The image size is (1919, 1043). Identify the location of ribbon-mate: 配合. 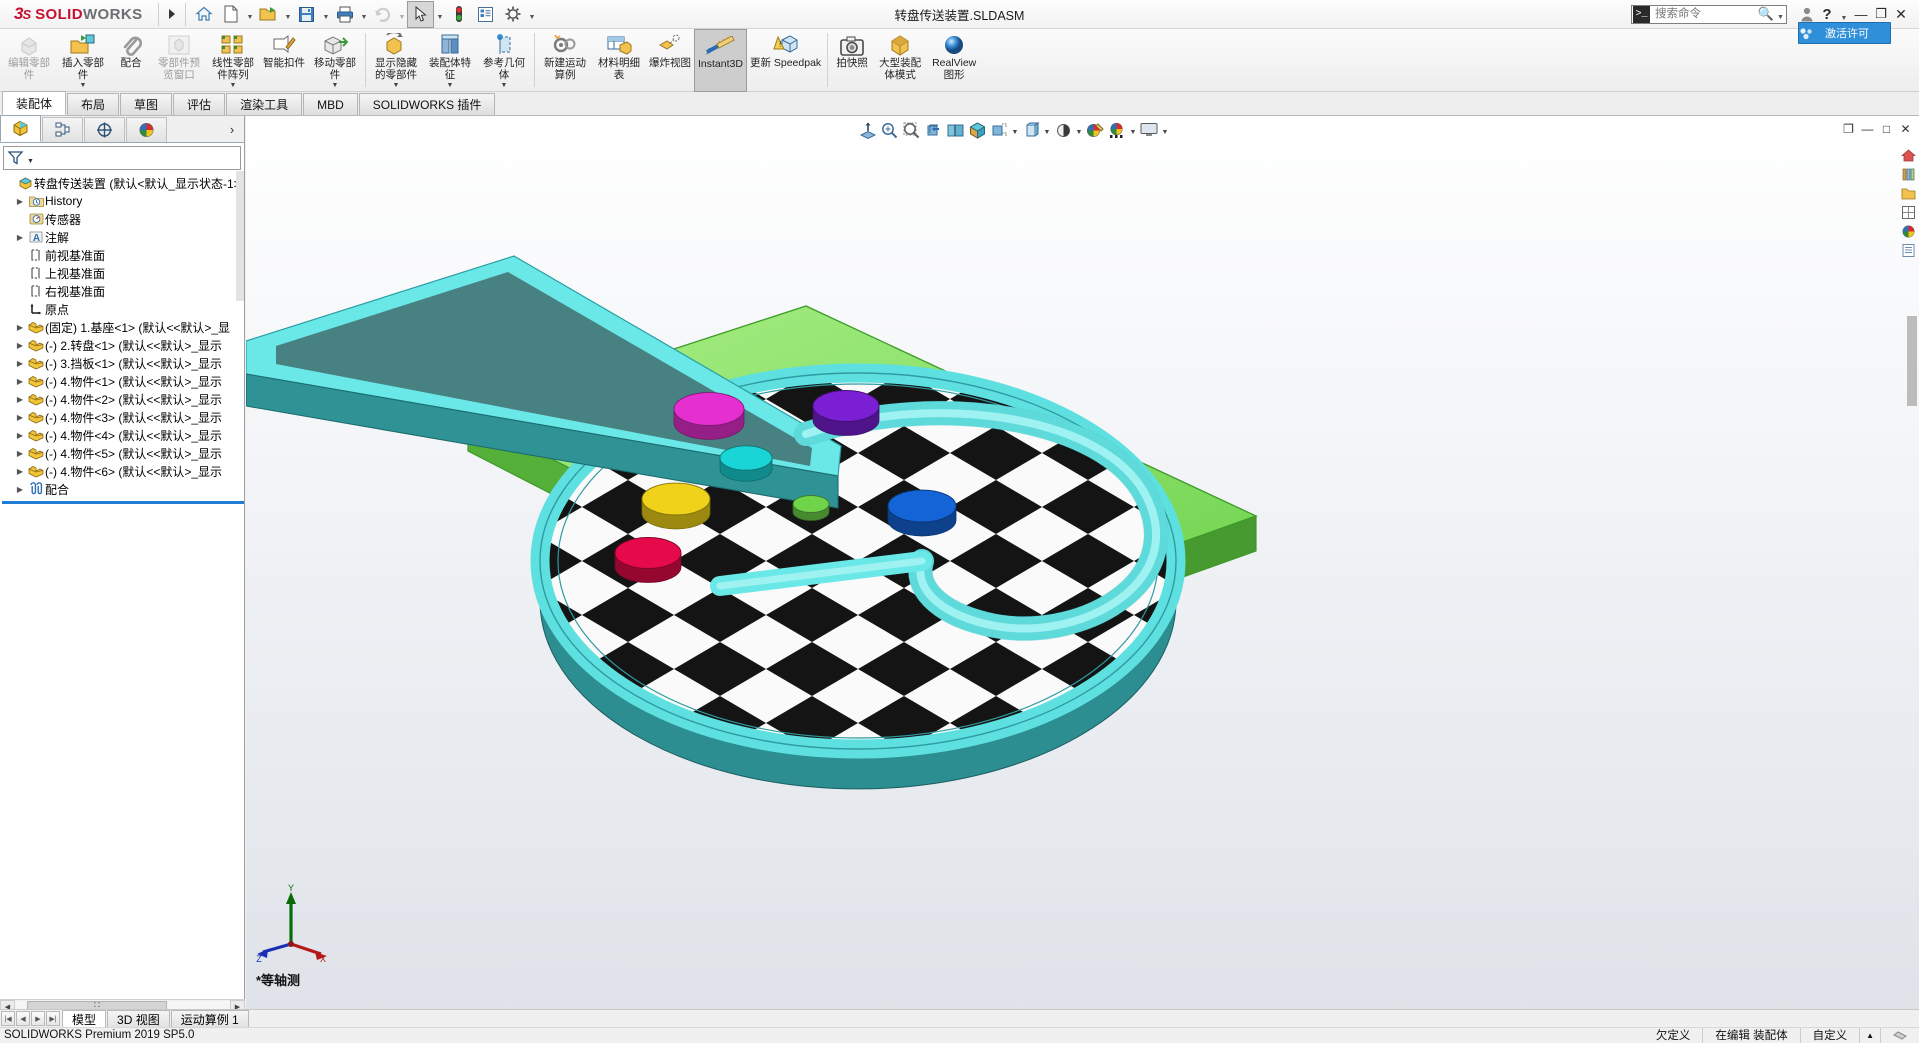
(131, 60).